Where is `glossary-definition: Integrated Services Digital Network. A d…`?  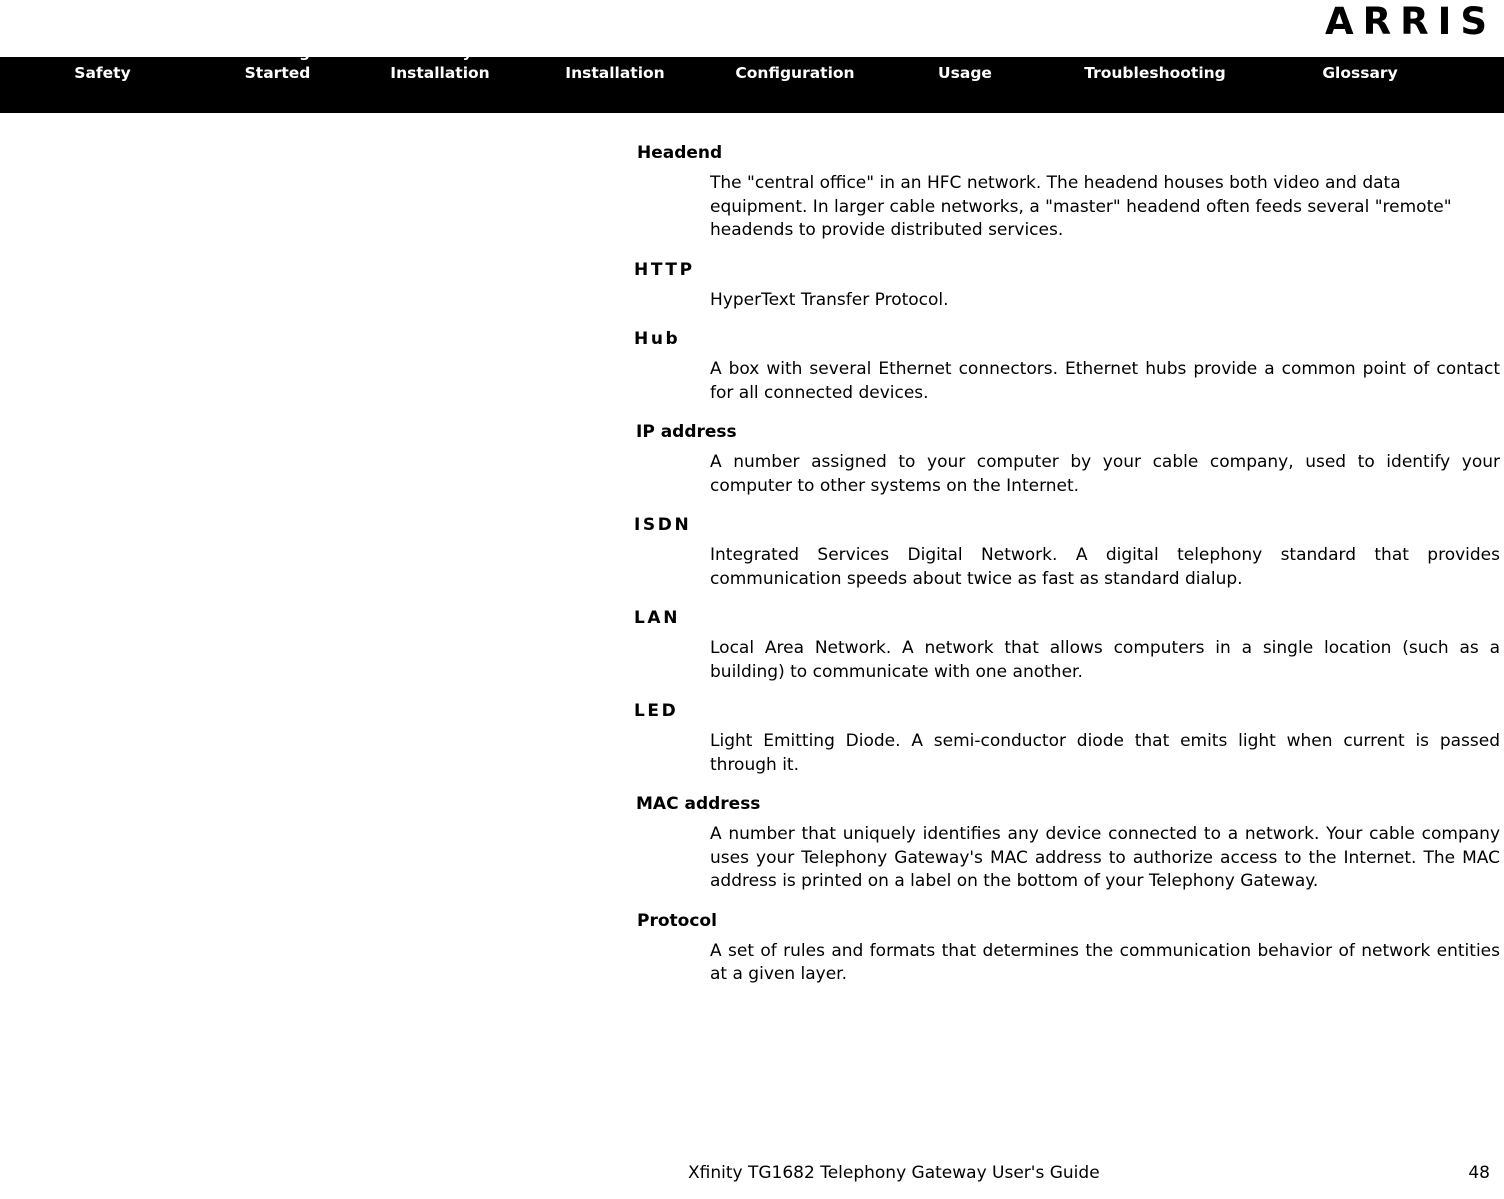 glossary-definition: Integrated Services Digital Network. A d… is located at coordinates (1105, 567).